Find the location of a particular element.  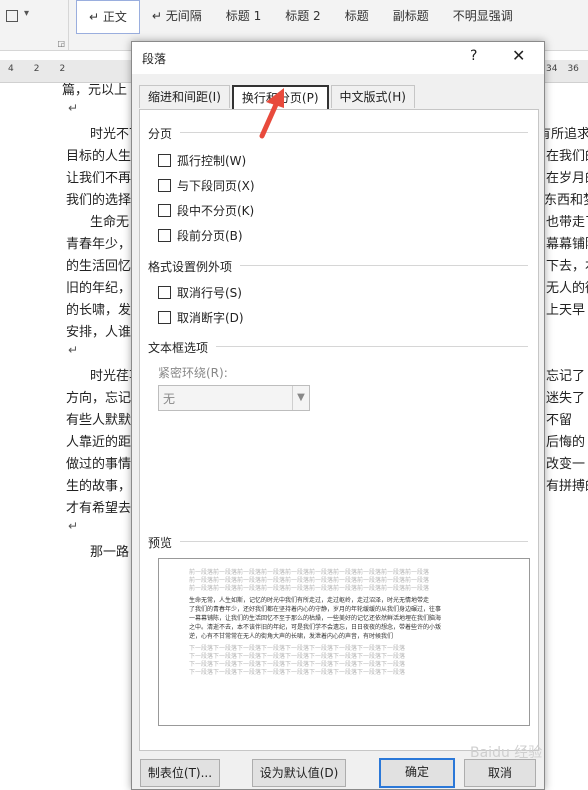

checkbox-label: 取消断字(D) is located at coordinates (210, 318).